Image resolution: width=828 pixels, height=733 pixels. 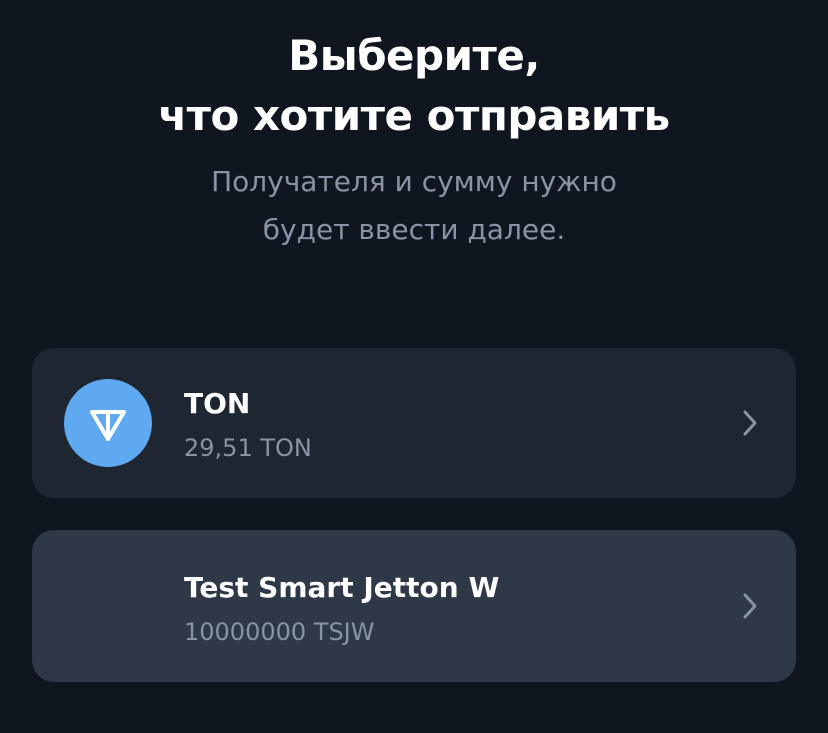 What do you see at coordinates (108, 423) in the screenshot?
I see `ton-logo-icon` at bounding box center [108, 423].